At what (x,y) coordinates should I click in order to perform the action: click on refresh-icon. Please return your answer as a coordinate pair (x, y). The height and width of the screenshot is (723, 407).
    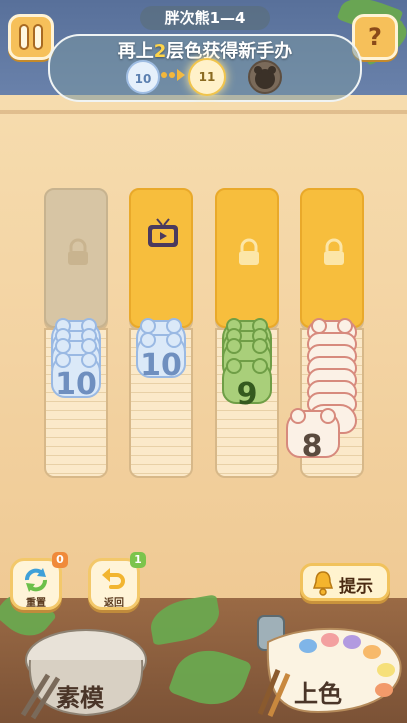
    Looking at the image, I should click on (36, 580).